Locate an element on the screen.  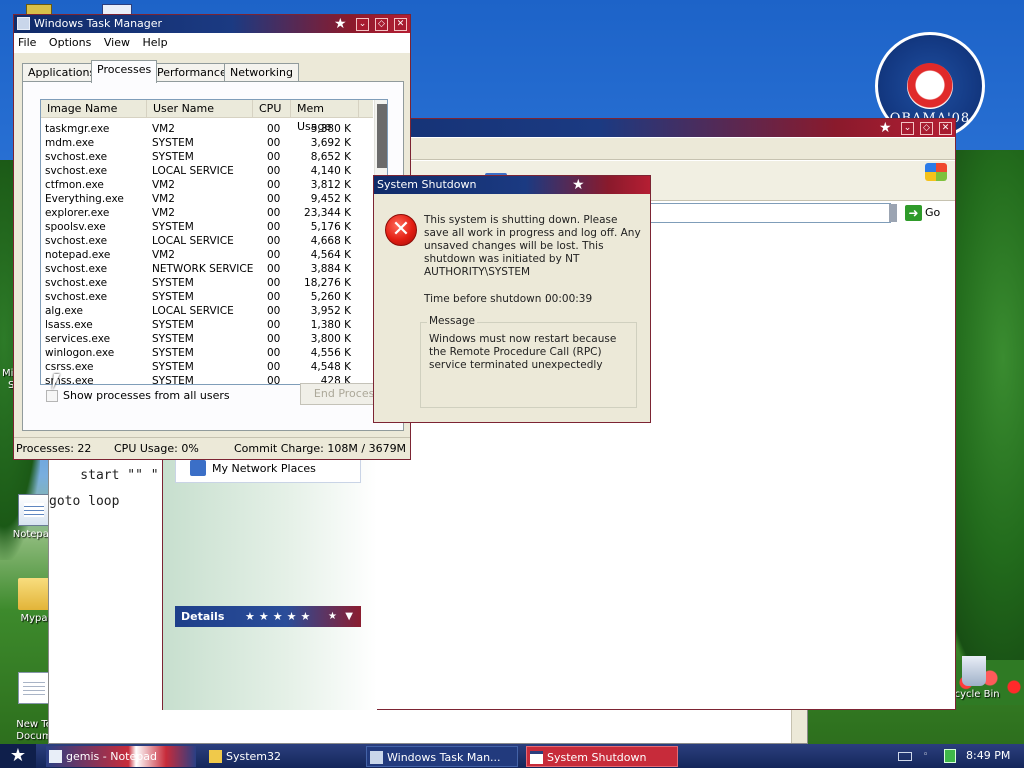
taskbar-item-notepad: gemis - Notepad is located at coordinates (121, 756).